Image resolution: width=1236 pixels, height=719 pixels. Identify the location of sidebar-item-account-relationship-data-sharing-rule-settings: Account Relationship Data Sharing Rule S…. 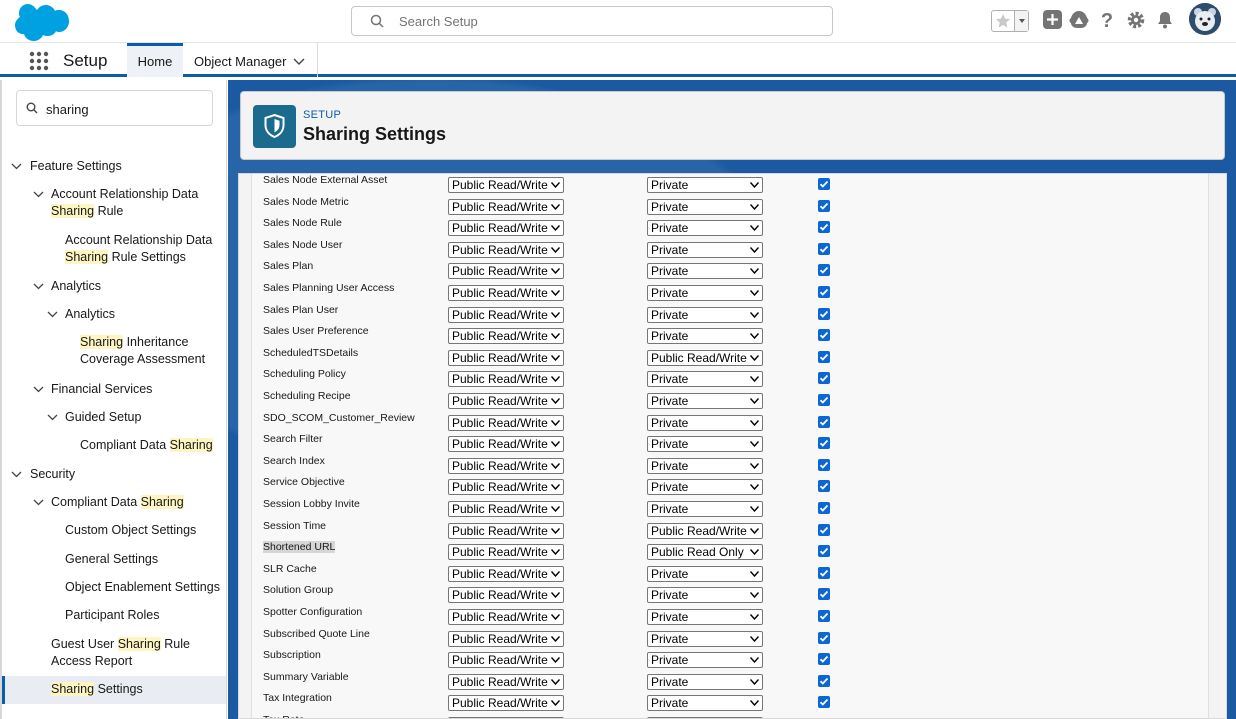
(114, 250).